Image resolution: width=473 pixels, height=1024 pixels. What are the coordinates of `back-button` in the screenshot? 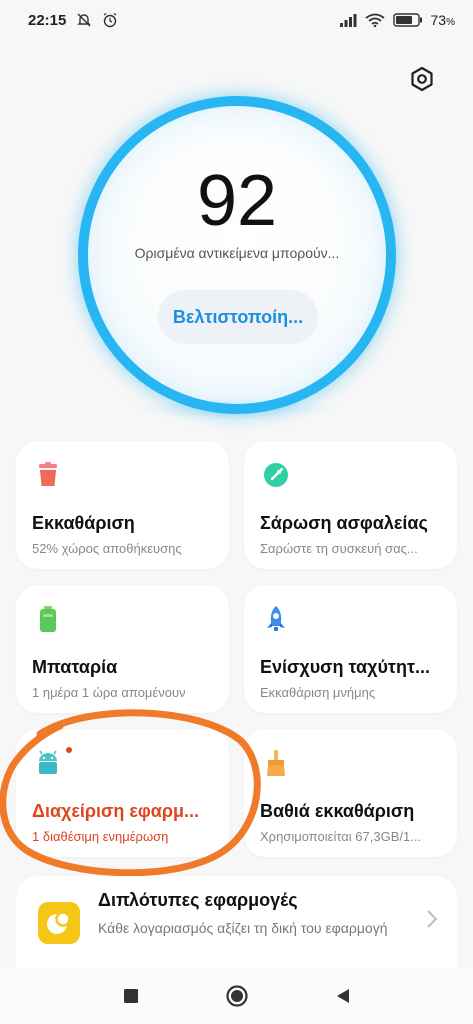 It's located at (343, 996).